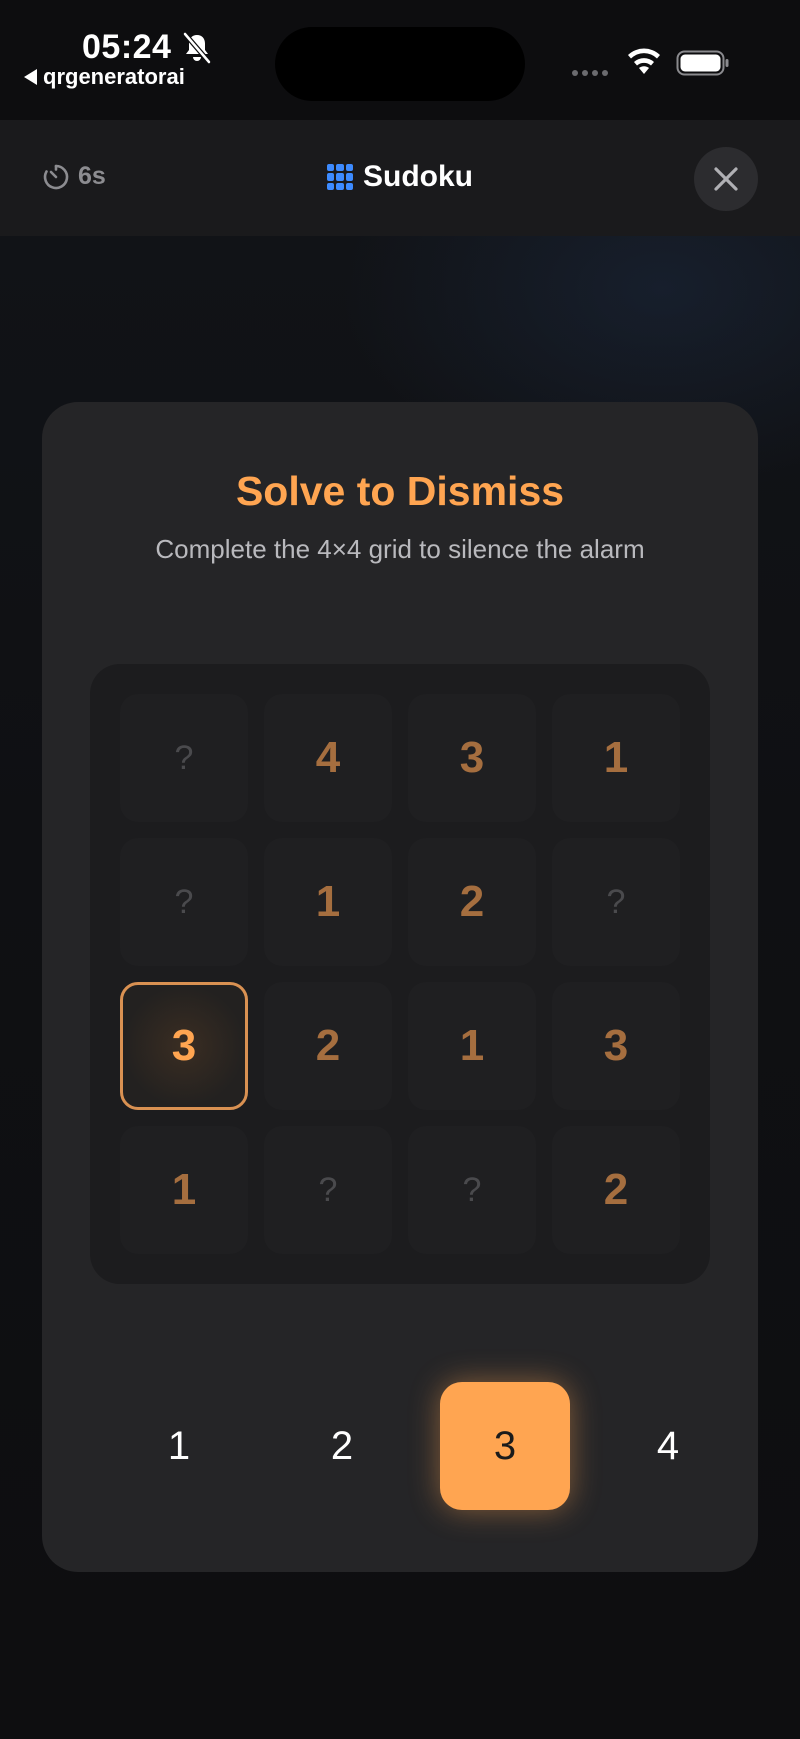 The width and height of the screenshot is (800, 1739). I want to click on cell-r3-c2: 2, so click(328, 1046).